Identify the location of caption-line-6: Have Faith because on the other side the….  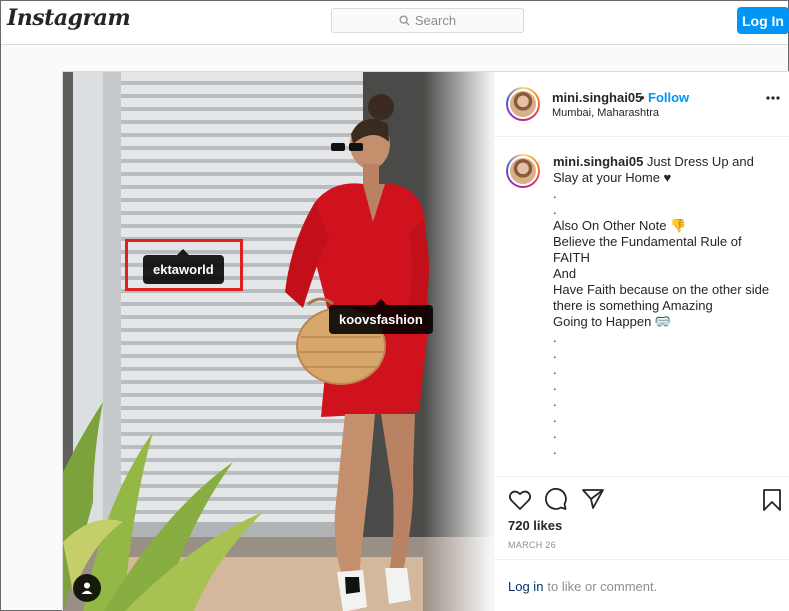
(661, 297).